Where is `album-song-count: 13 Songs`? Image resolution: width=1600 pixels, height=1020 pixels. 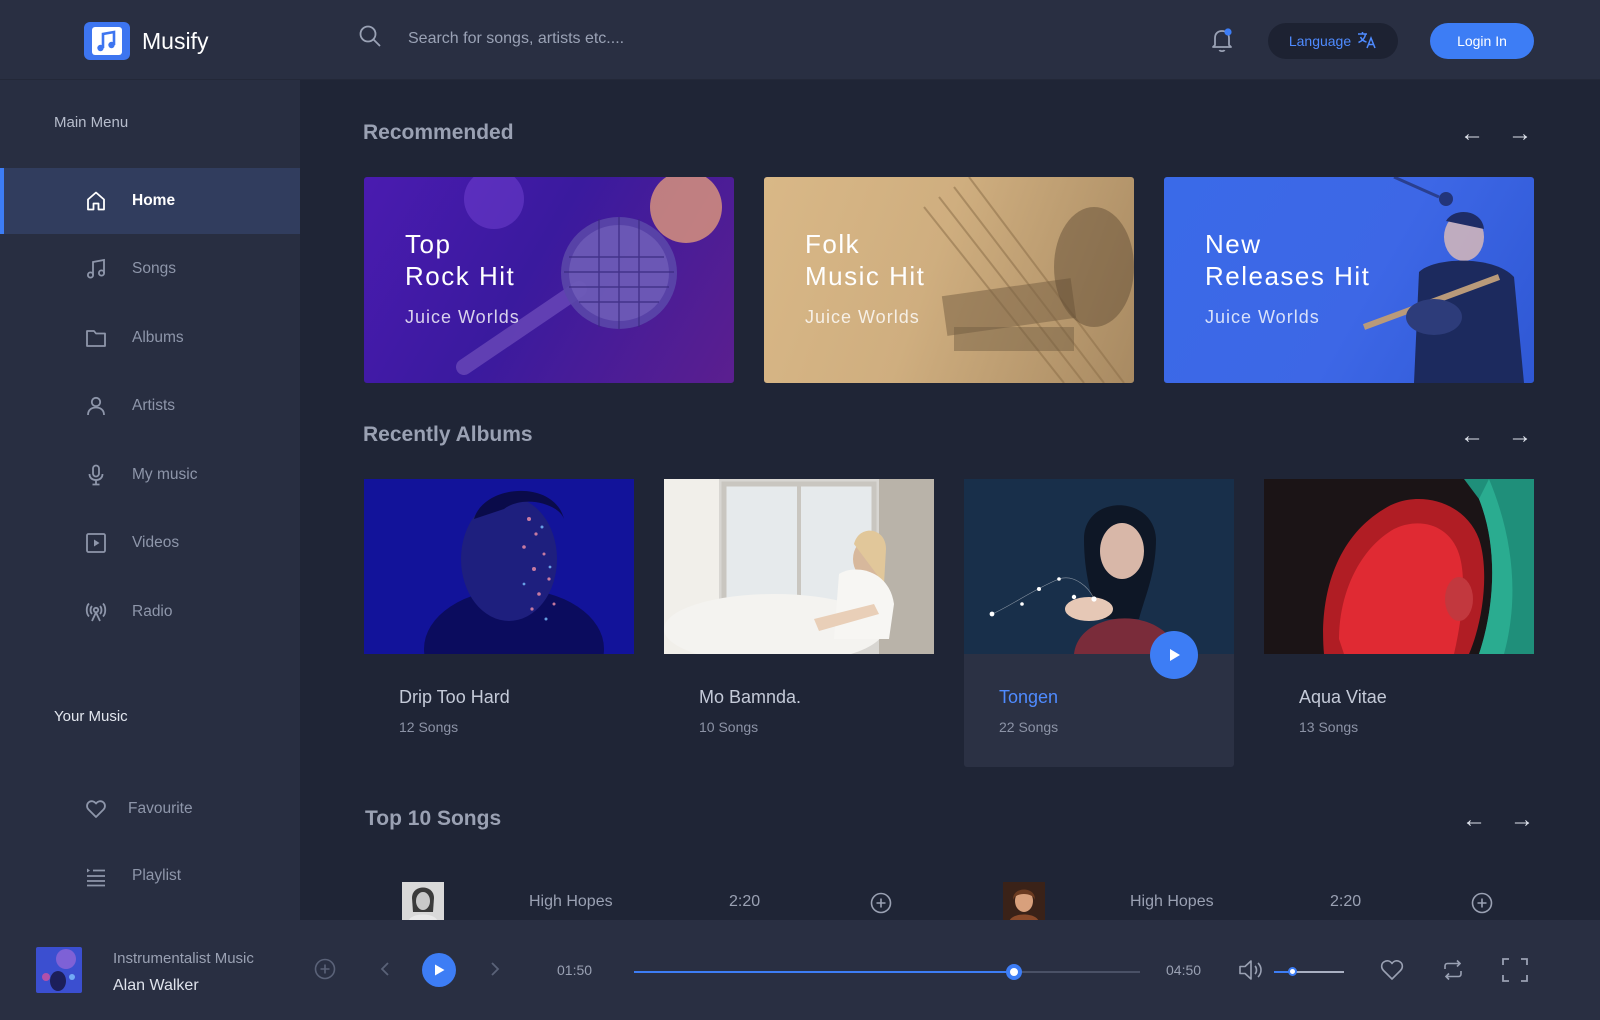 album-song-count: 13 Songs is located at coordinates (1329, 727).